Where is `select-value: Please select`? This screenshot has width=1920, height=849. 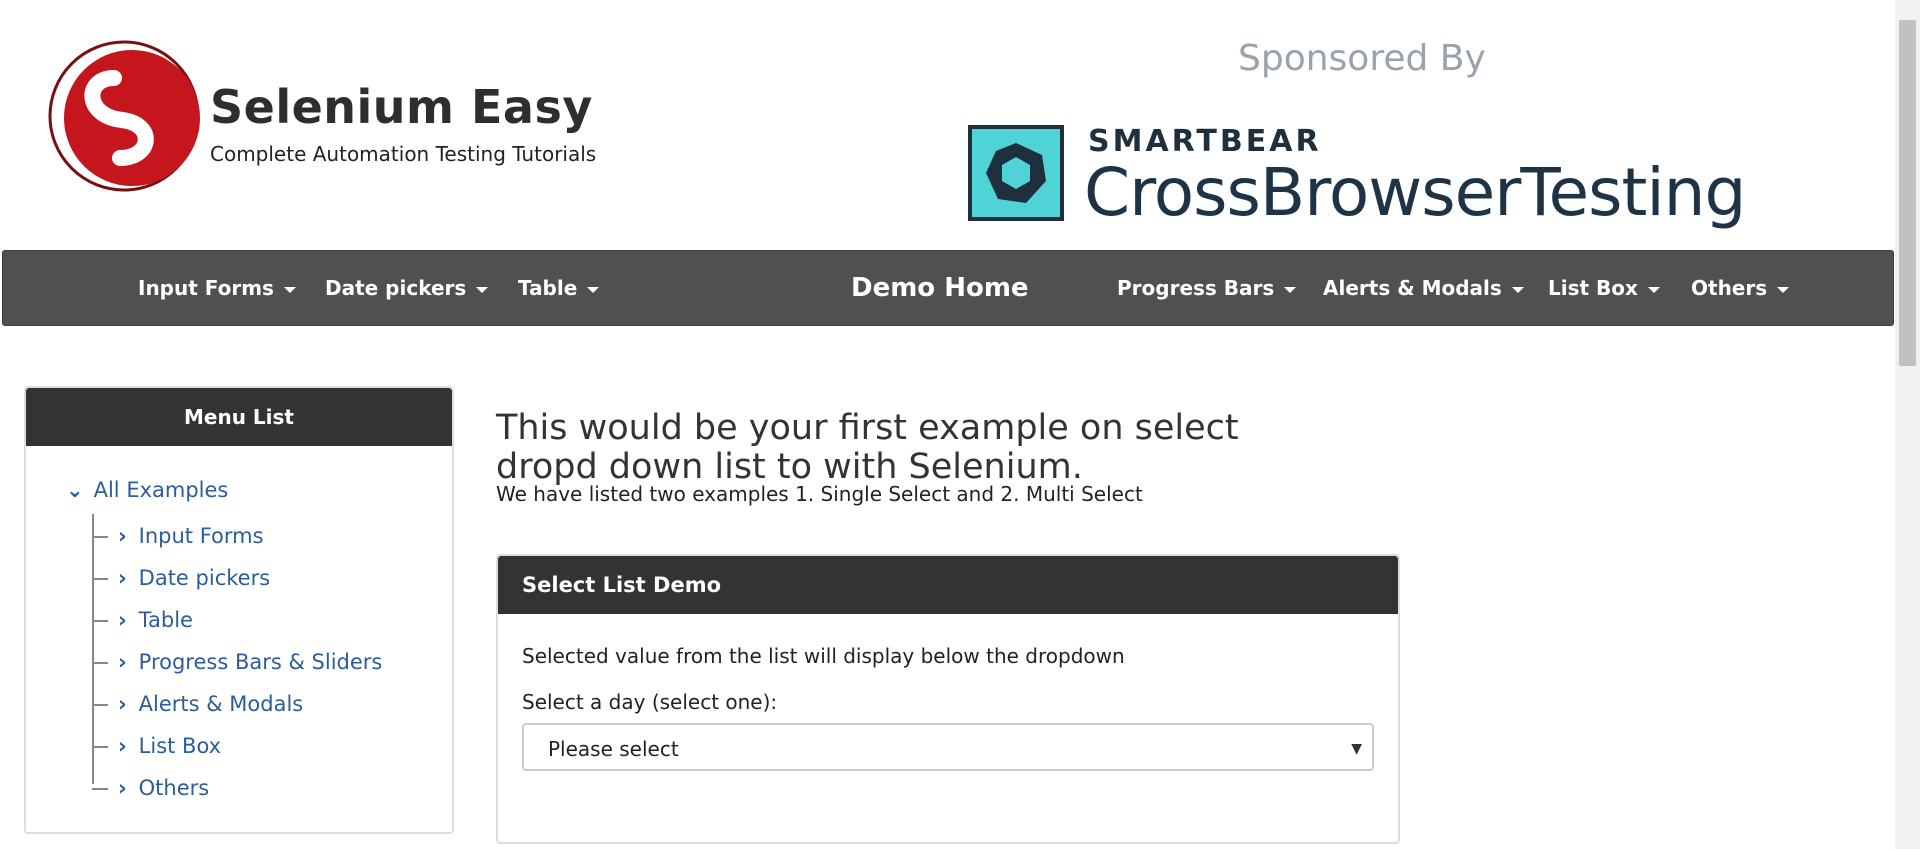
select-value: Please select is located at coordinates (613, 749).